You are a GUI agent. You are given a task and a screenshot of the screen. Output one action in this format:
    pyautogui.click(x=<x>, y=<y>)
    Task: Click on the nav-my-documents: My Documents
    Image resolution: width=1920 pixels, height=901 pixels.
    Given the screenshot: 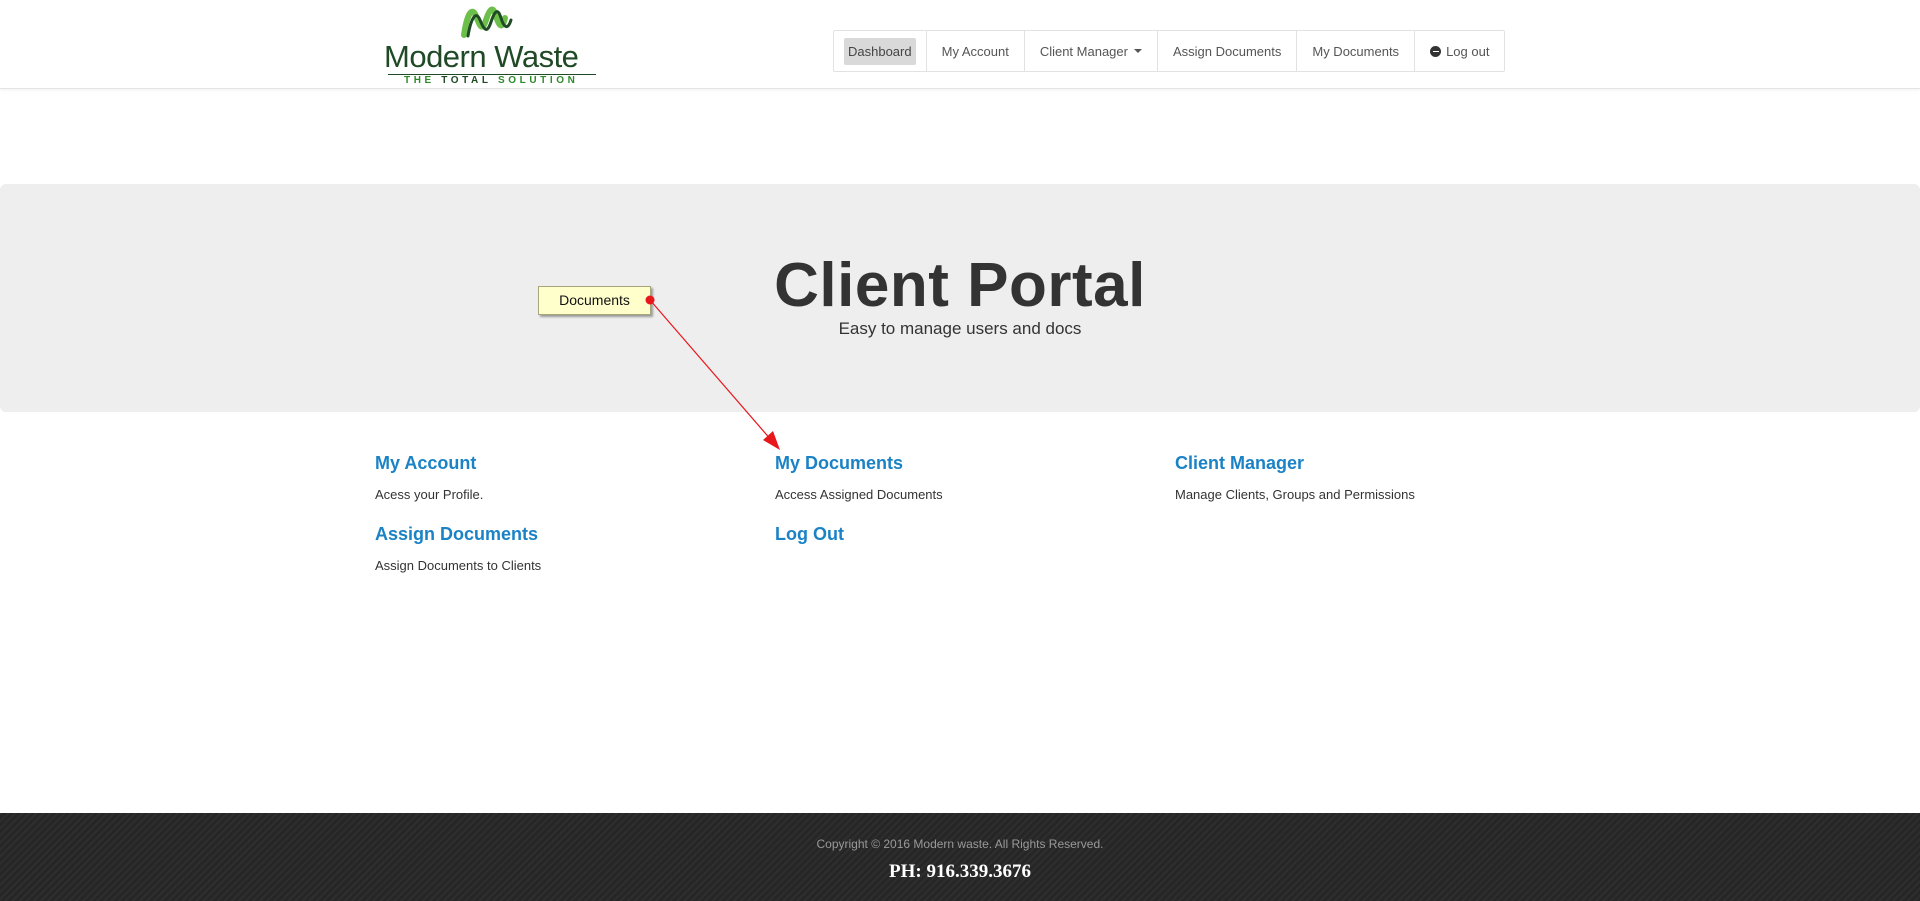 What is the action you would take?
    pyautogui.click(x=1355, y=51)
    